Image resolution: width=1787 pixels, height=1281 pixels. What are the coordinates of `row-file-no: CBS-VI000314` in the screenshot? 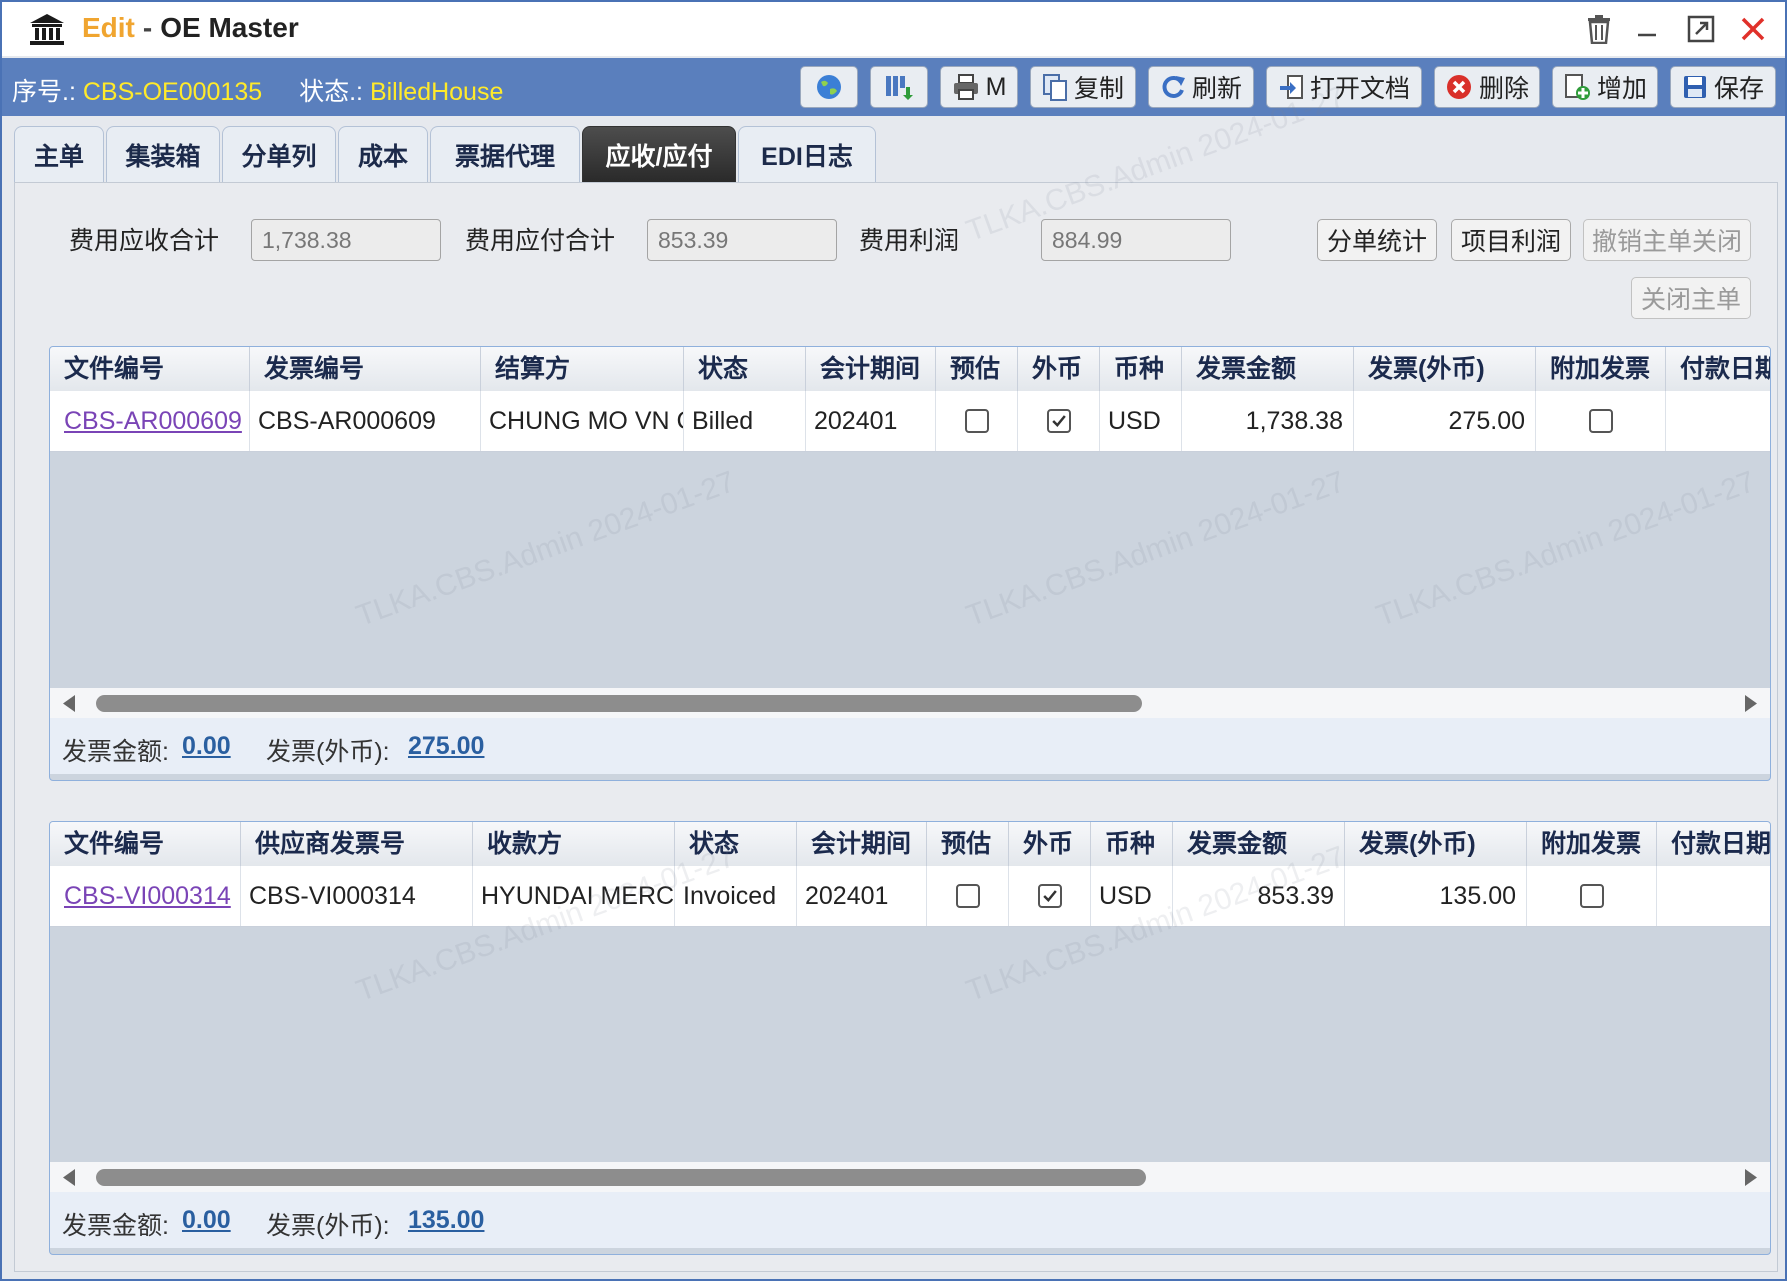 It's located at (145, 896).